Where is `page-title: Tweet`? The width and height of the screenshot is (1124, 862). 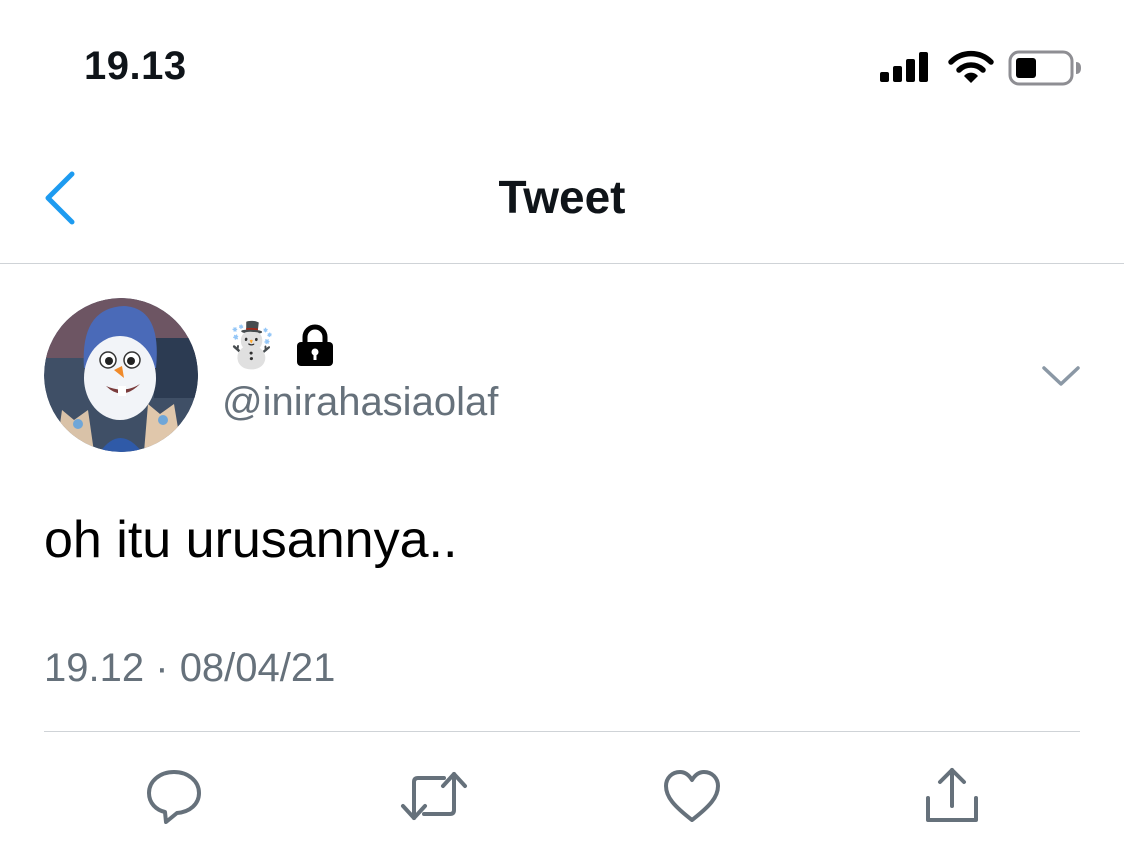
page-title: Tweet is located at coordinates (562, 197).